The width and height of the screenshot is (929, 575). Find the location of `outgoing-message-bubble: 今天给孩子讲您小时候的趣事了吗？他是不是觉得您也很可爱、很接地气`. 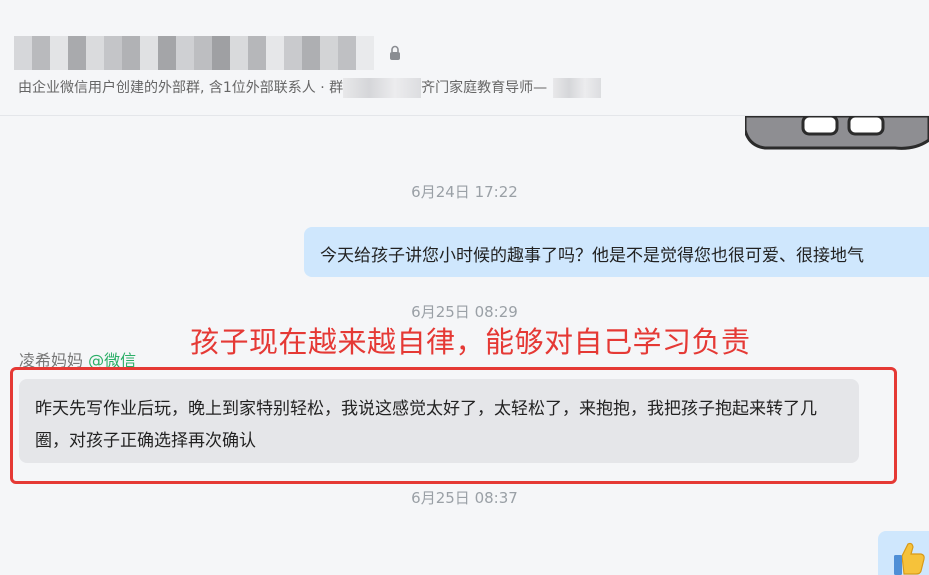

outgoing-message-bubble: 今天给孩子讲您小时候的趣事了吗？他是不是觉得您也很可爱、很接地气 is located at coordinates (616, 252).